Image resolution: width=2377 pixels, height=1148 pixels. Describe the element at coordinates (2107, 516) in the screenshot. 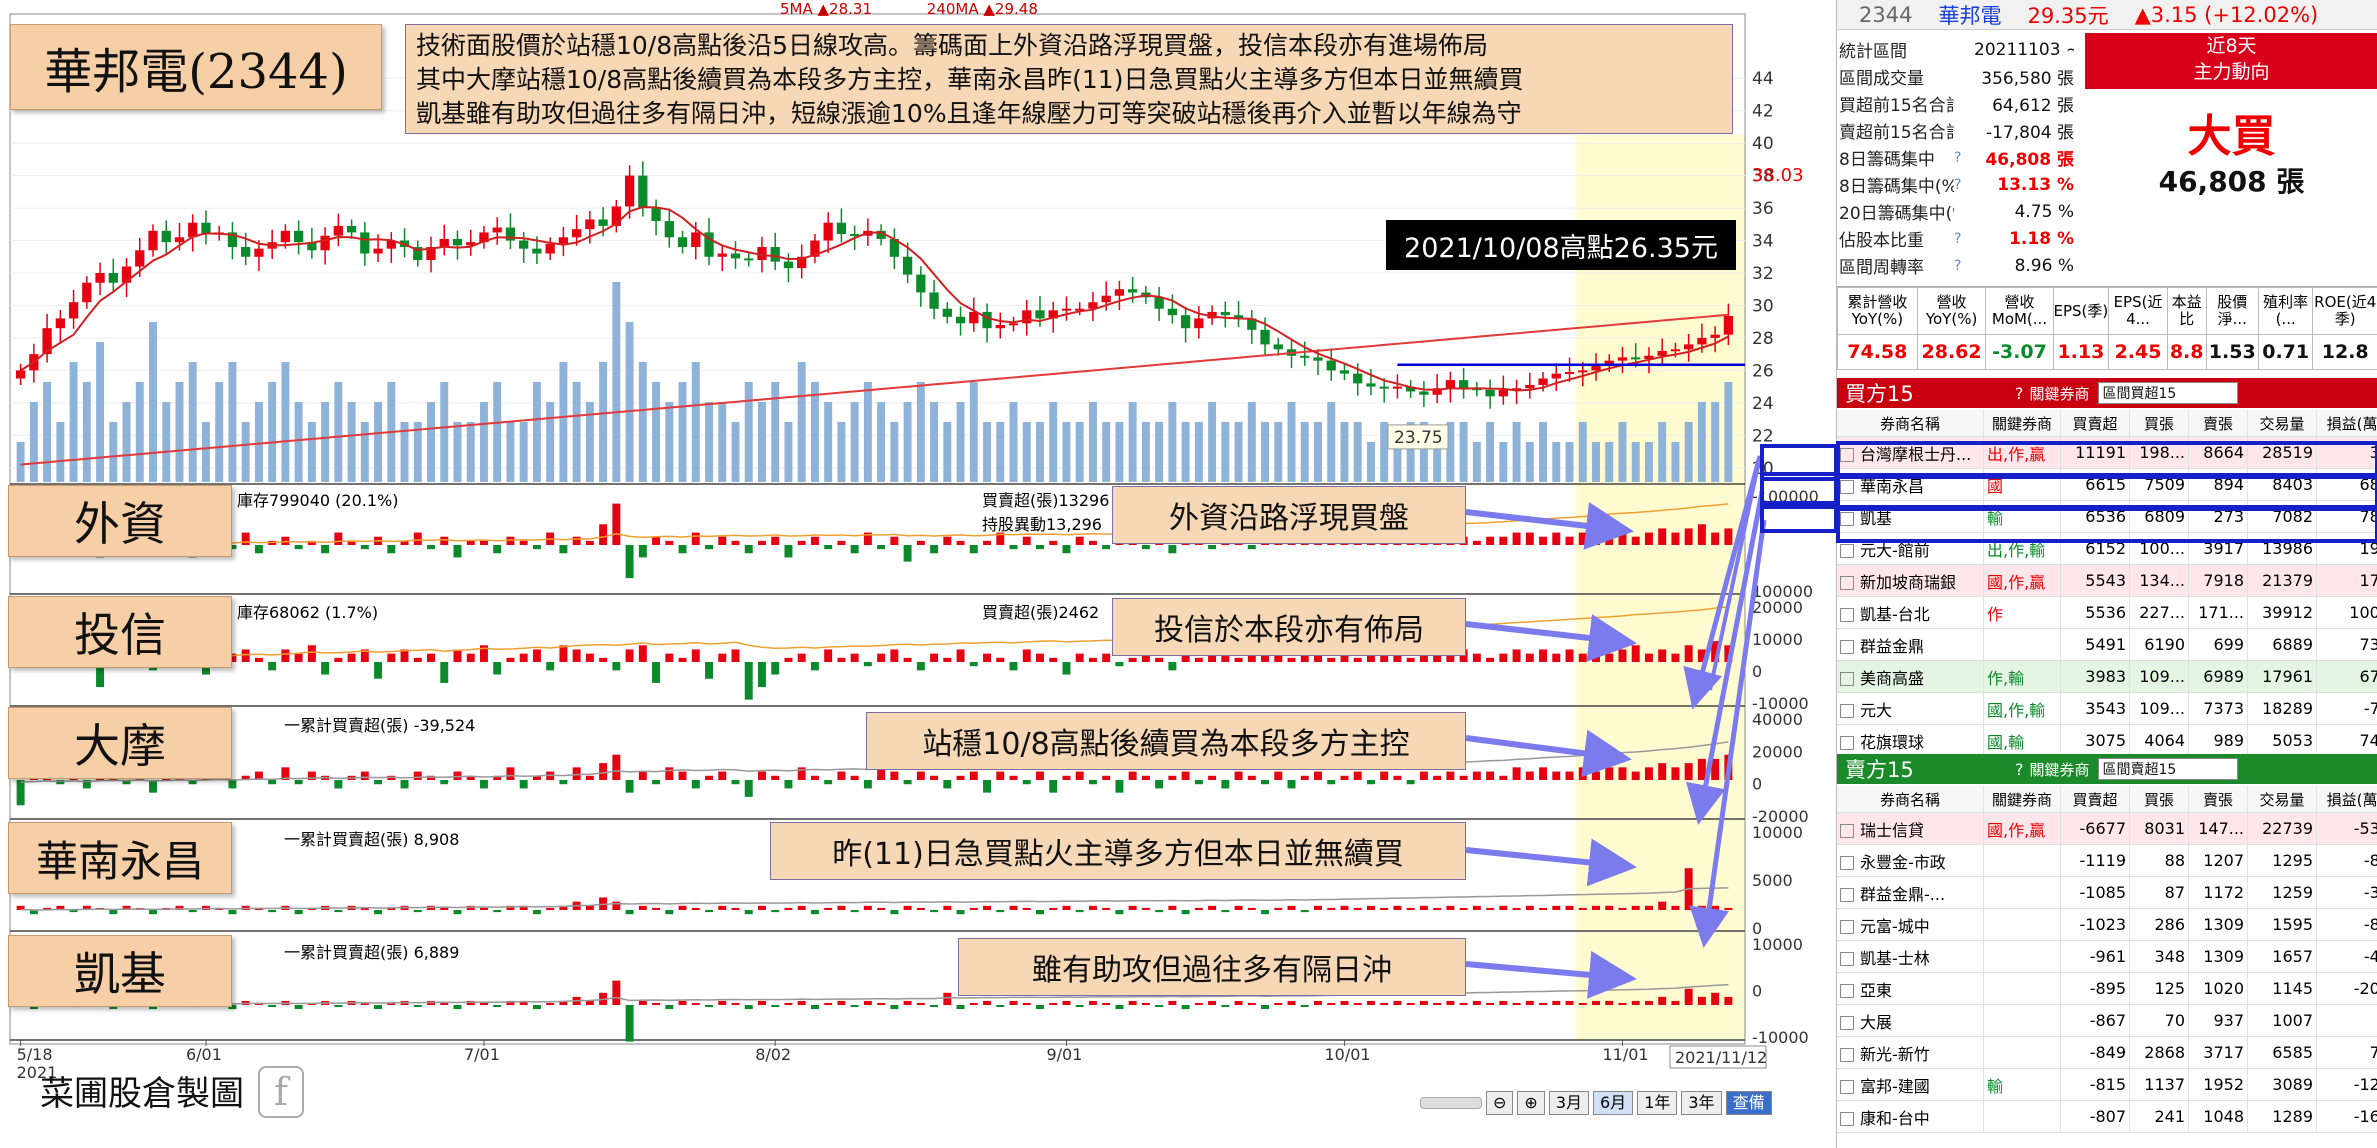

I see `table-row: 凱基輸653668092737082781` at that location.